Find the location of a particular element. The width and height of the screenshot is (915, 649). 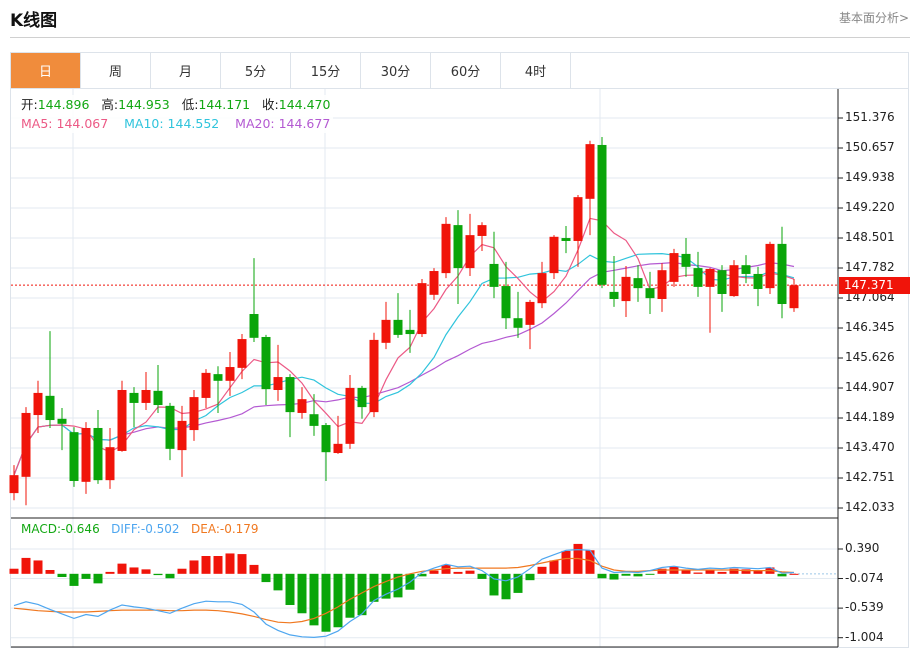

close-label: 收: is located at coordinates (270, 104).